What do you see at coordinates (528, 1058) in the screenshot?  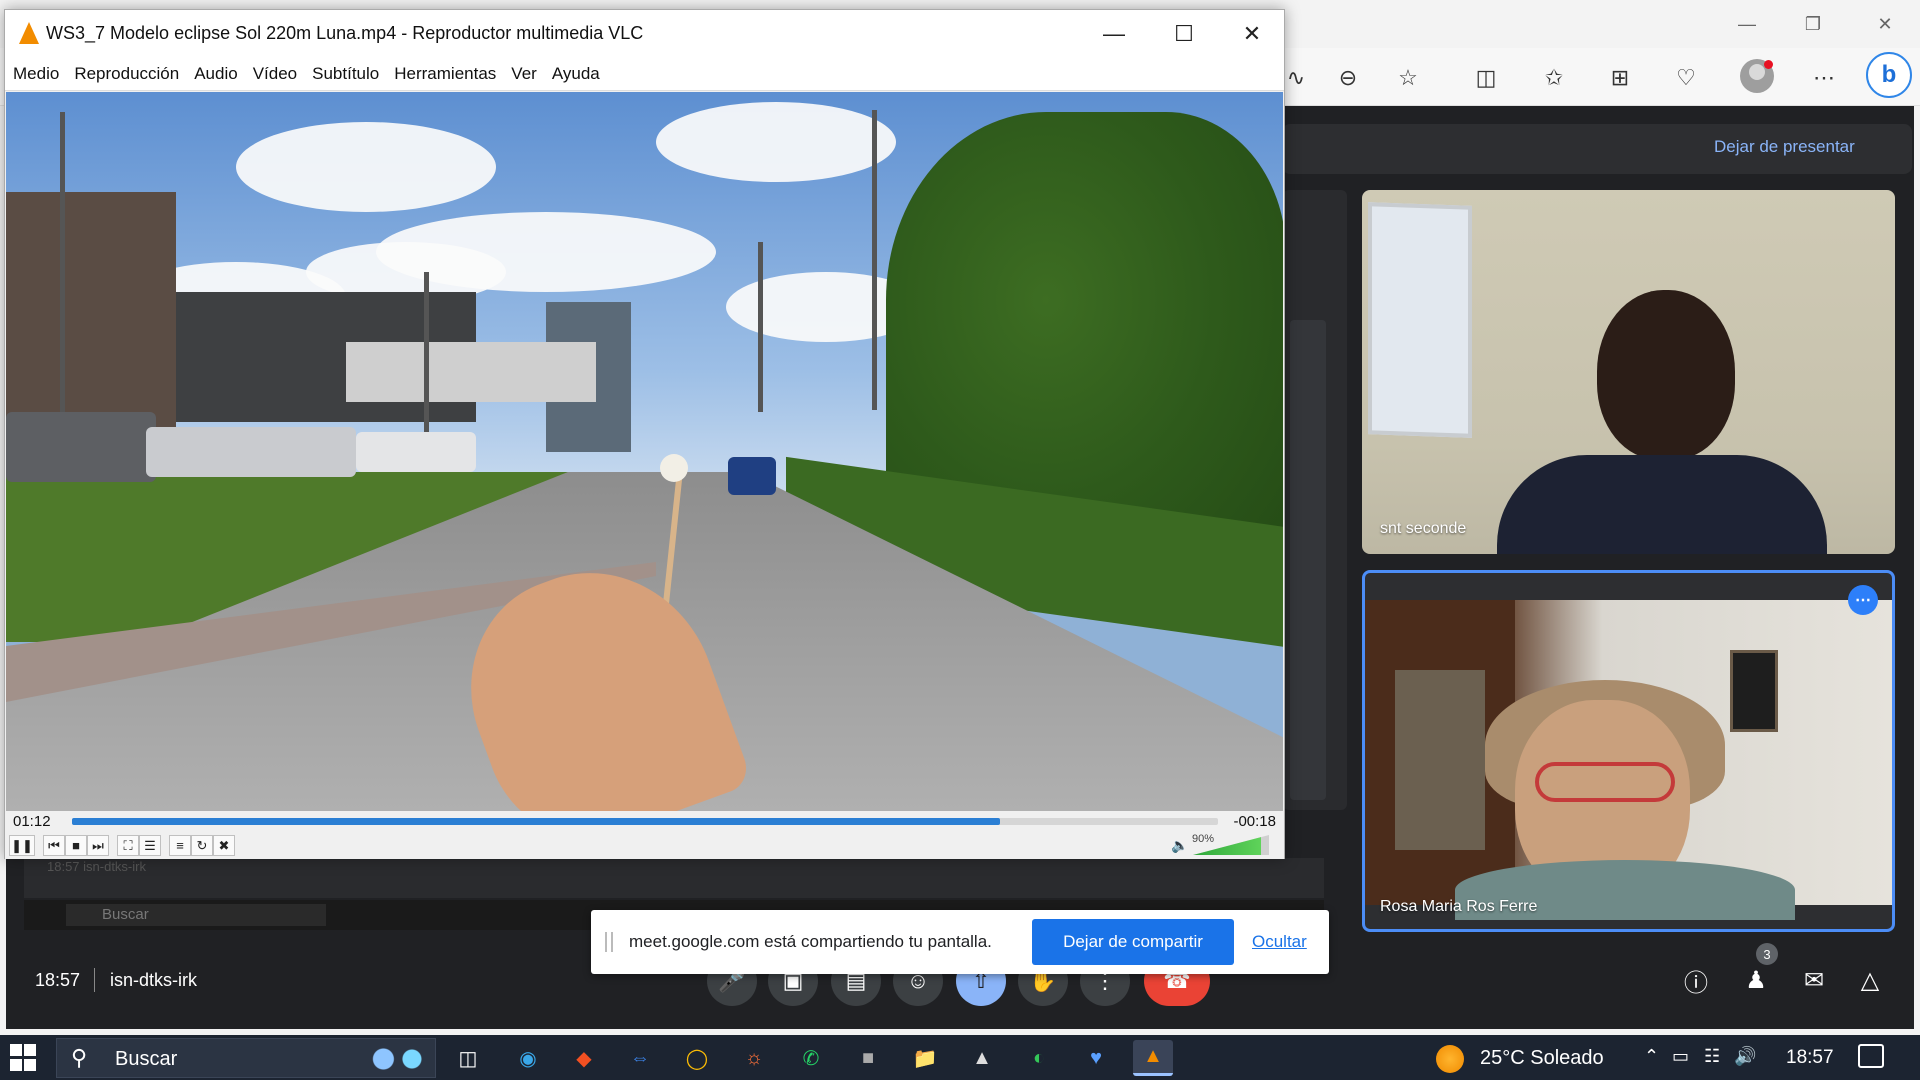 I see `edge-taskbar-icon: ◉` at bounding box center [528, 1058].